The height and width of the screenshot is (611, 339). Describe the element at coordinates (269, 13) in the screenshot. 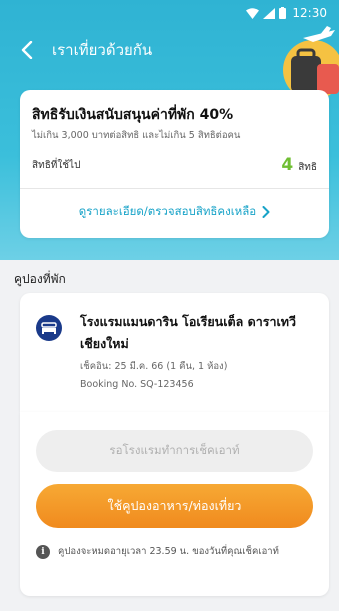

I see `signal-icon` at that location.